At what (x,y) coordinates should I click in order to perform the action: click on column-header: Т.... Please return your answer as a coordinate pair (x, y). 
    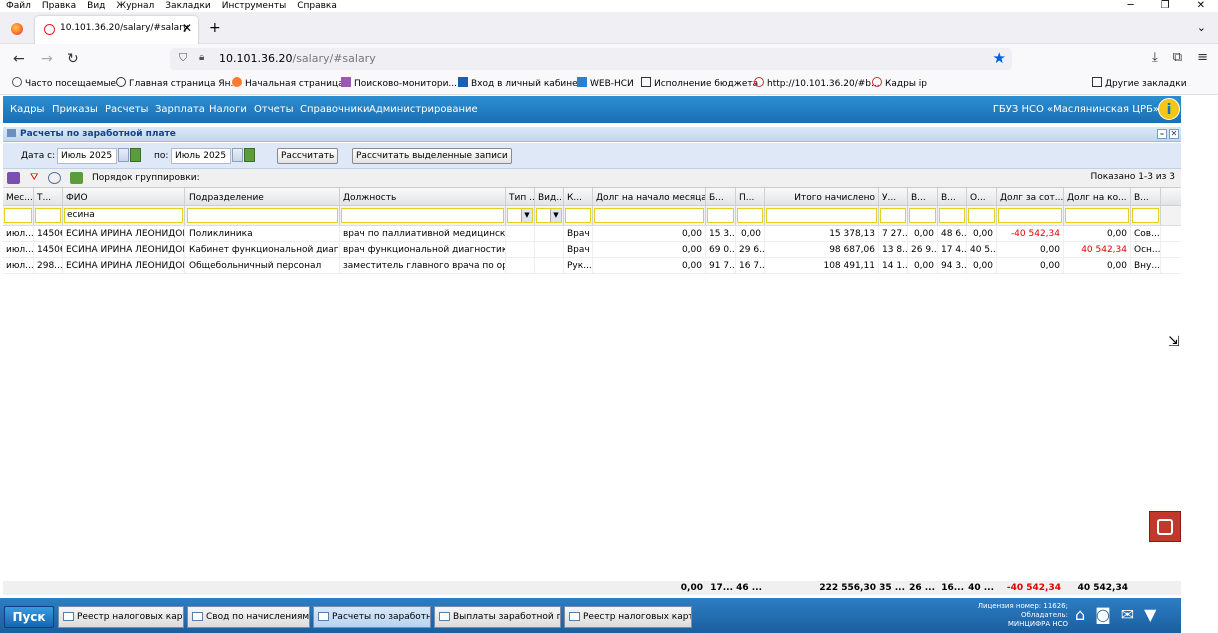
    Looking at the image, I should click on (48, 196).